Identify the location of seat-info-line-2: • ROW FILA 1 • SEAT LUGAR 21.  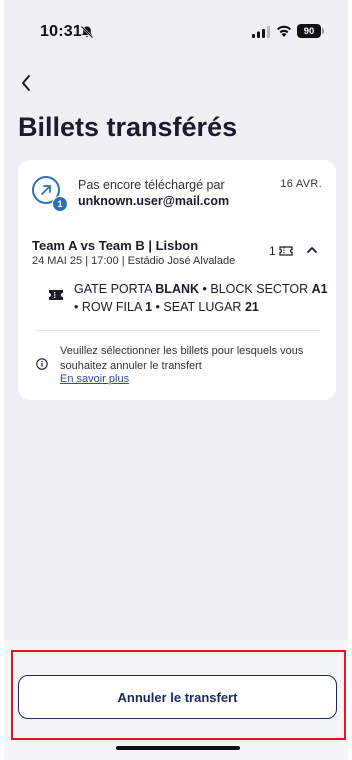
(166, 307).